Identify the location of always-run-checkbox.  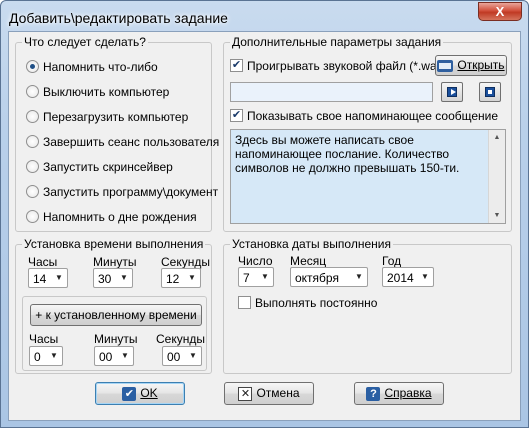
(244, 303).